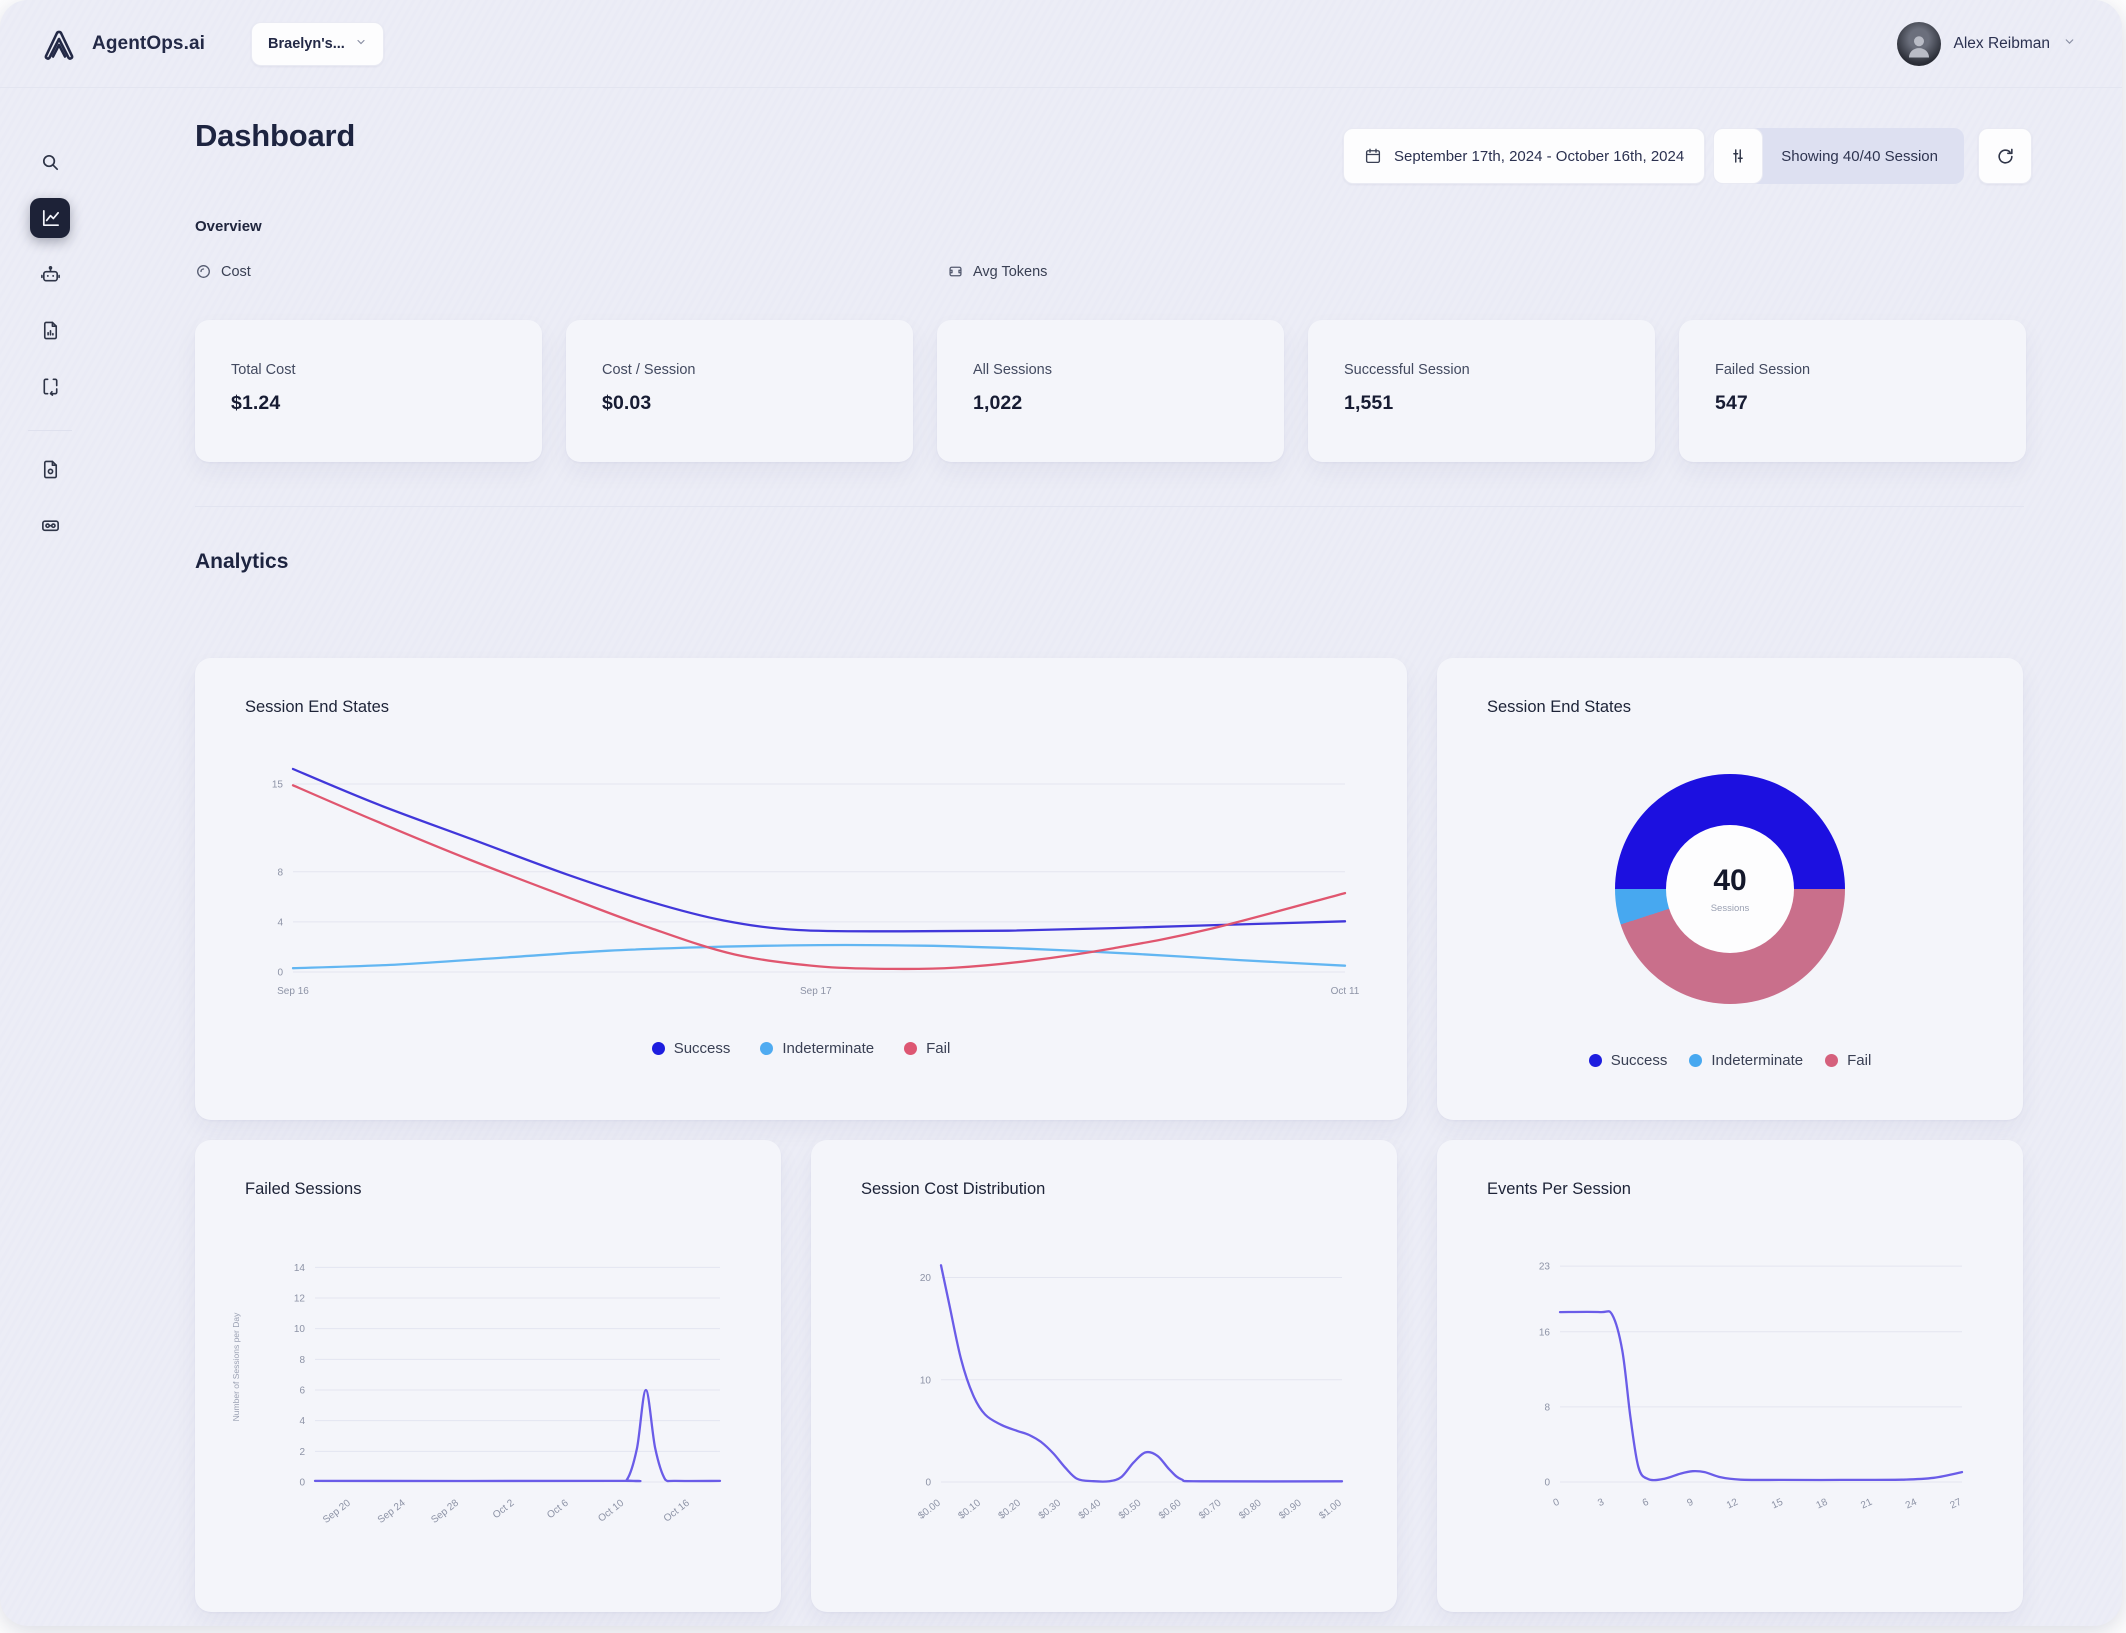 The height and width of the screenshot is (1633, 2126). Describe the element at coordinates (1130, 1509) in the screenshot. I see `svg-text: $0.50` at that location.